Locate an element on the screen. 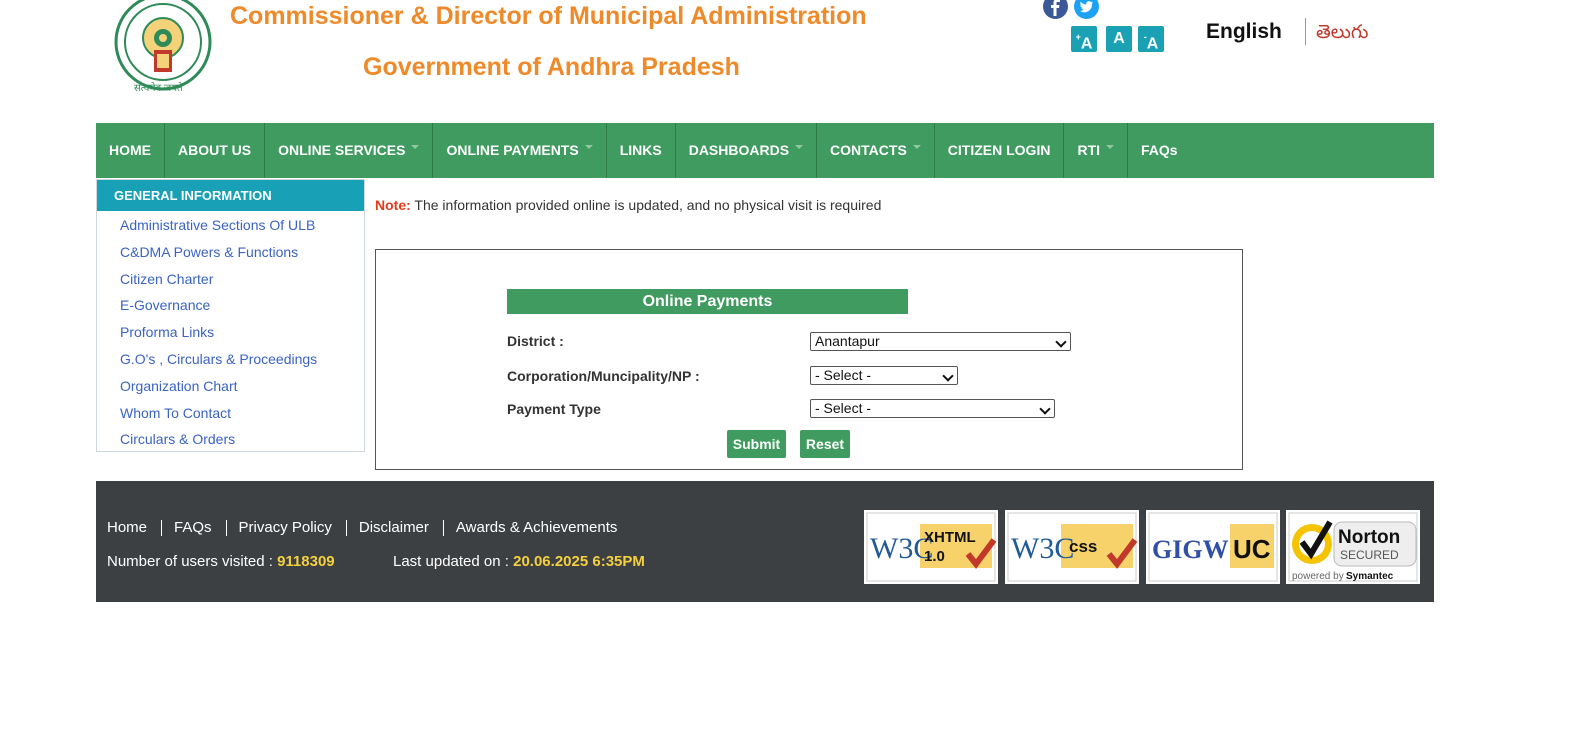 This screenshot has width=1582, height=735. font-increase-button: +A is located at coordinates (1084, 39).